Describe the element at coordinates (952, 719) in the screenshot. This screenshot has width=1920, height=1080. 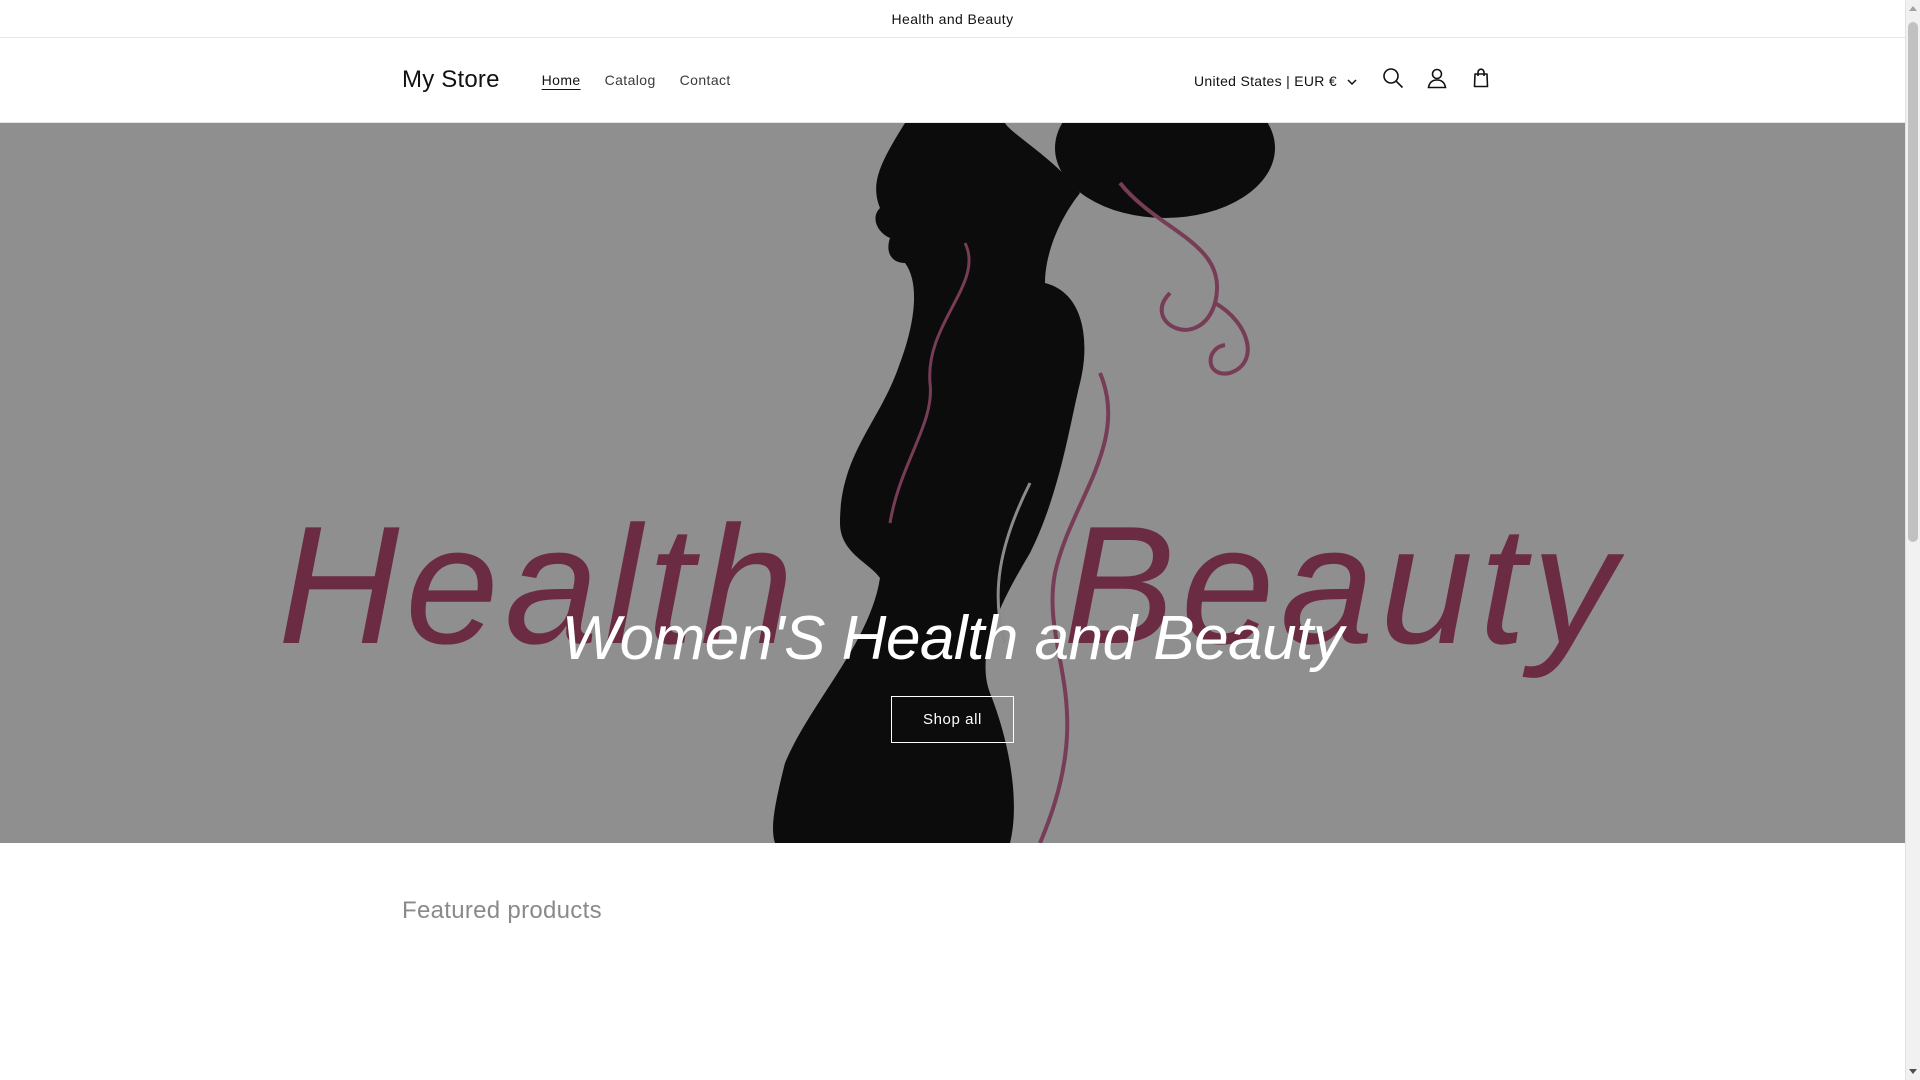
I see `shop-all-button: Shop all` at that location.